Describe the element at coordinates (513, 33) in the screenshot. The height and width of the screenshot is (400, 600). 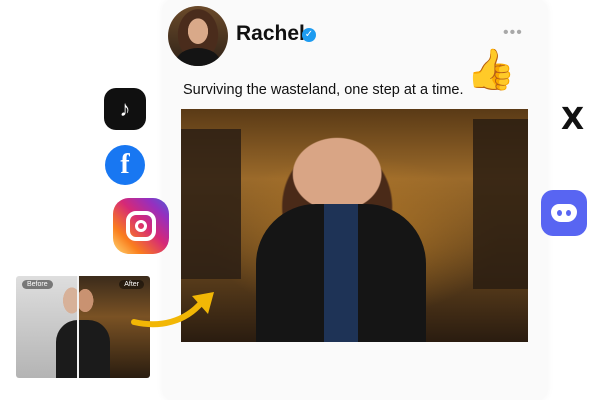
I see `more-options-icon: •••` at that location.